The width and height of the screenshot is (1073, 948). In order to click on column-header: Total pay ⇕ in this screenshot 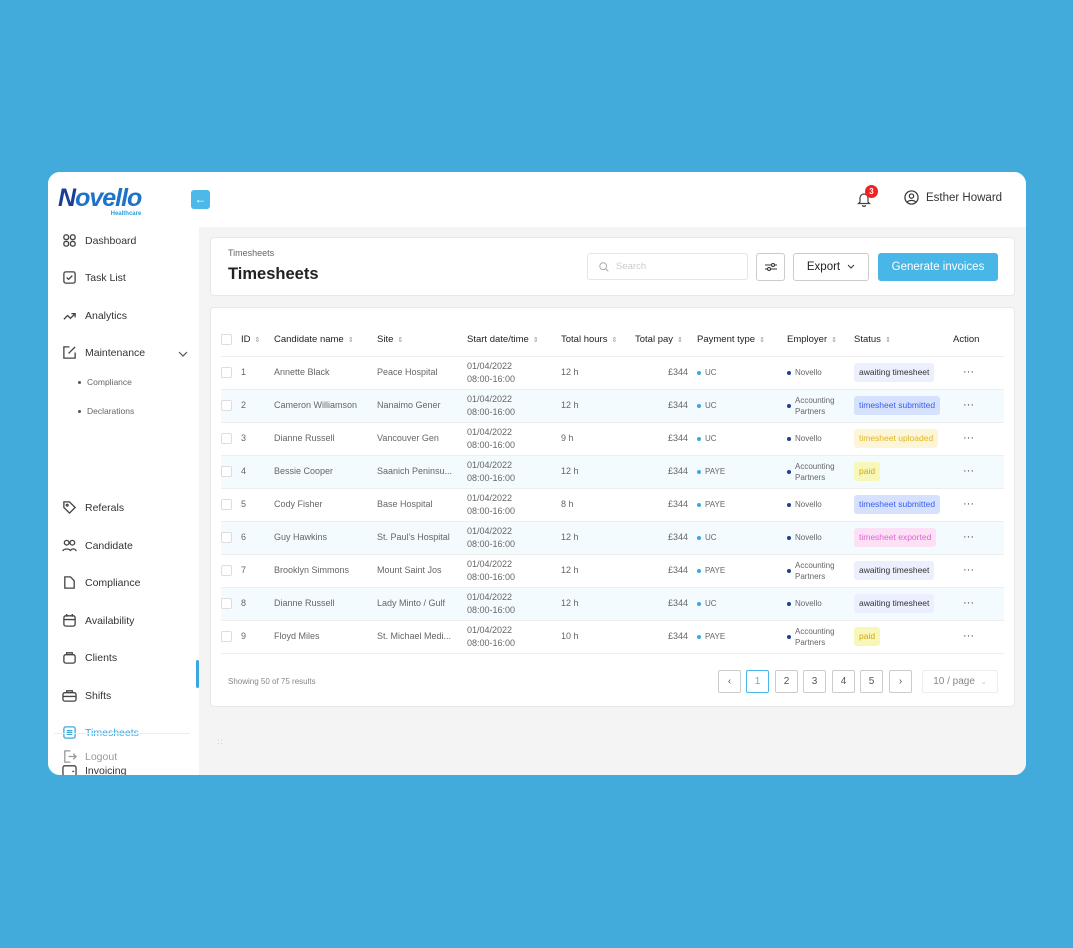, I will do `click(666, 340)`.